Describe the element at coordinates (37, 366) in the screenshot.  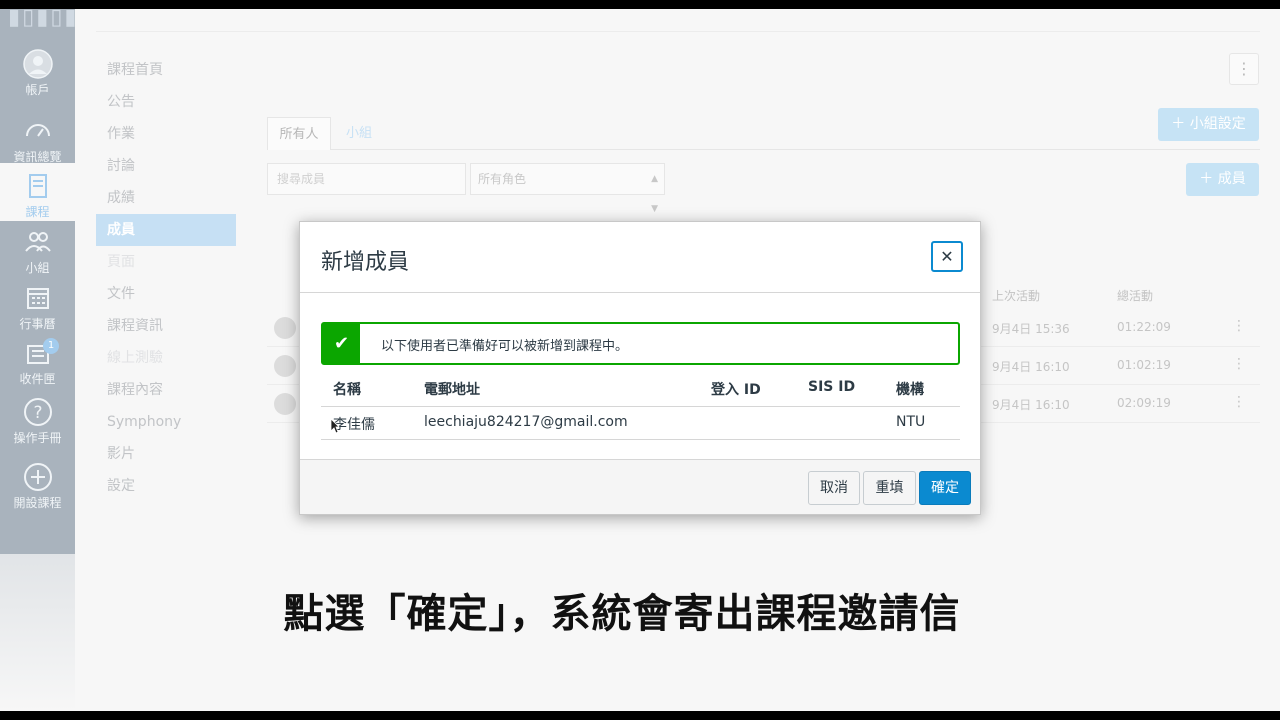
I see `global-nav-inbox: 1 收件匣` at that location.